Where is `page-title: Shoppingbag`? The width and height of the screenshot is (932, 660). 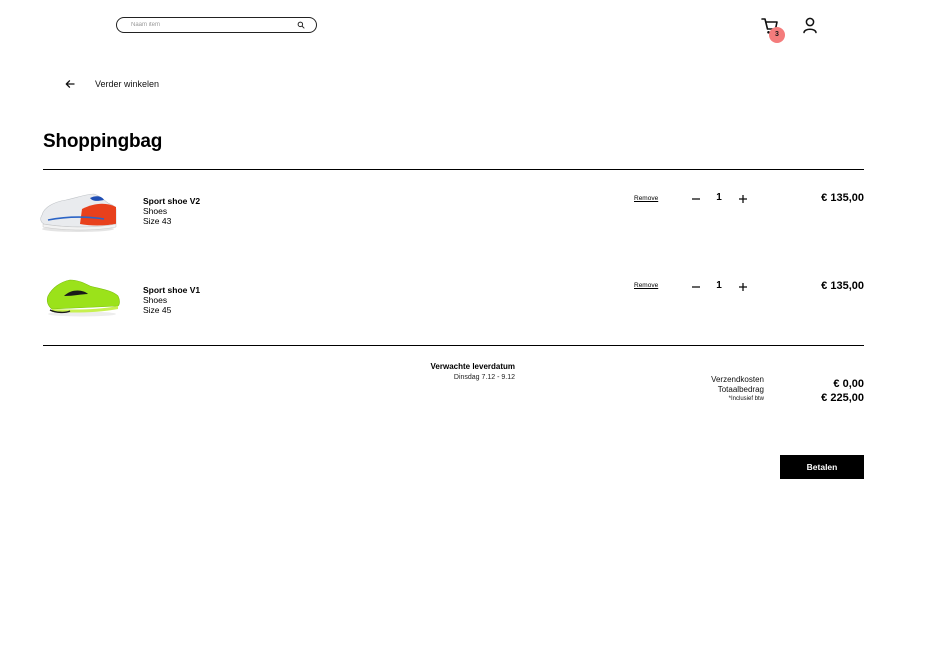
page-title: Shoppingbag is located at coordinates (103, 141).